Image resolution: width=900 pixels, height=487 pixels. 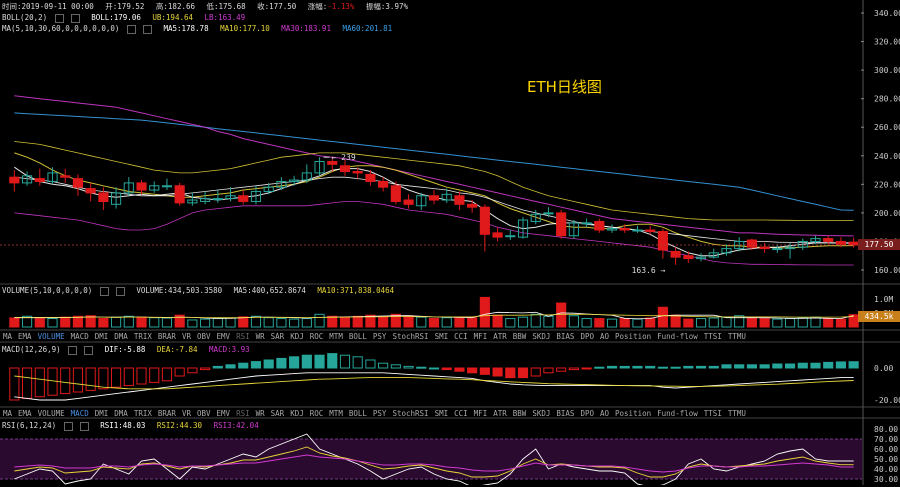 I want to click on boll-name: BOLL(20,2), so click(x=25, y=17).